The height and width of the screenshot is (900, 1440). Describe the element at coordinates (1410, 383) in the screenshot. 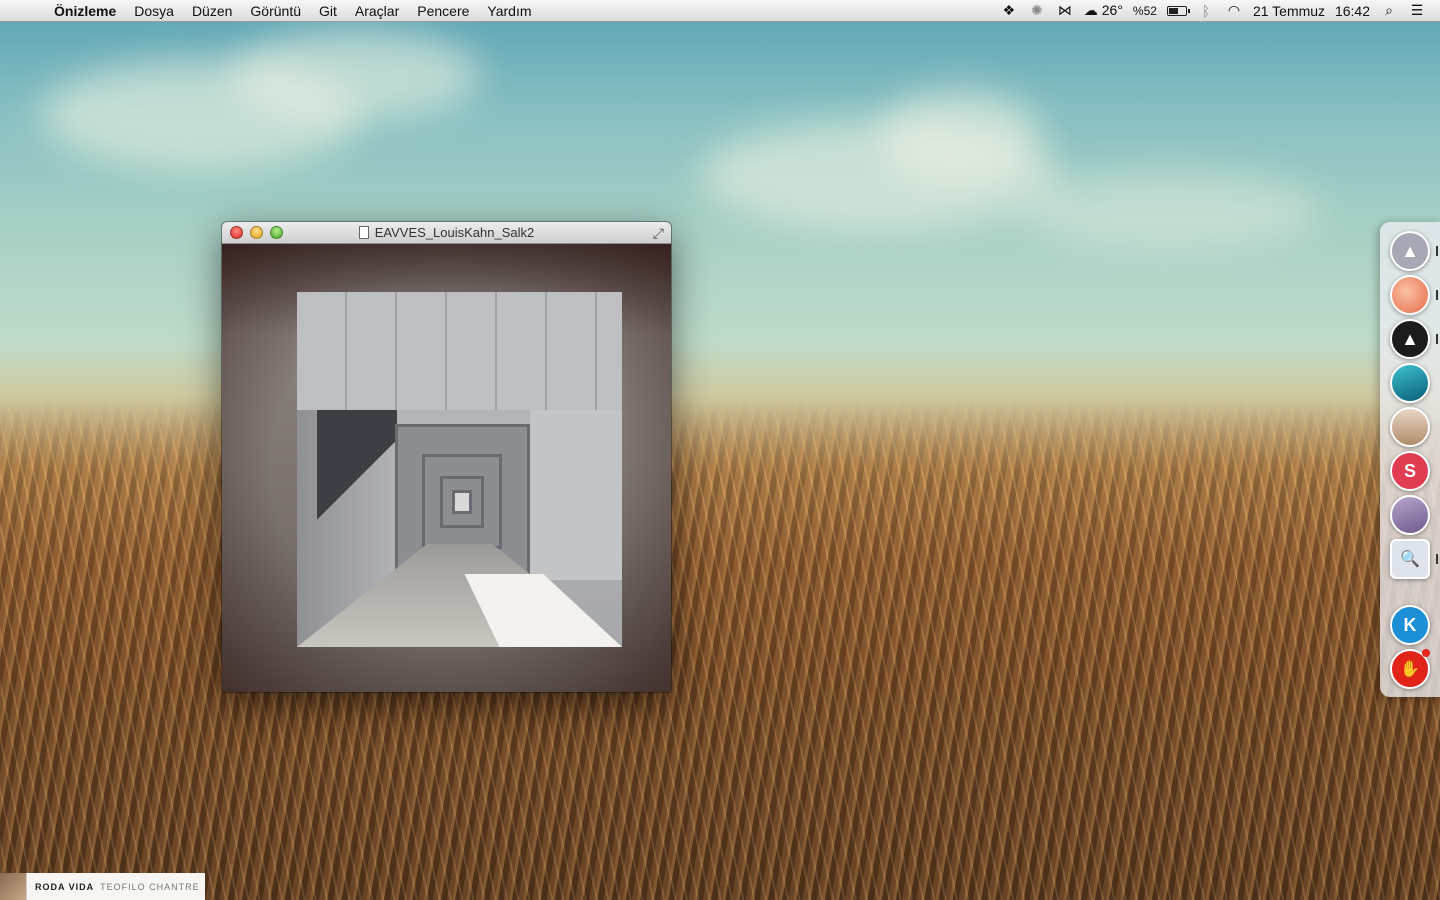

I see `dock-app-wave` at that location.